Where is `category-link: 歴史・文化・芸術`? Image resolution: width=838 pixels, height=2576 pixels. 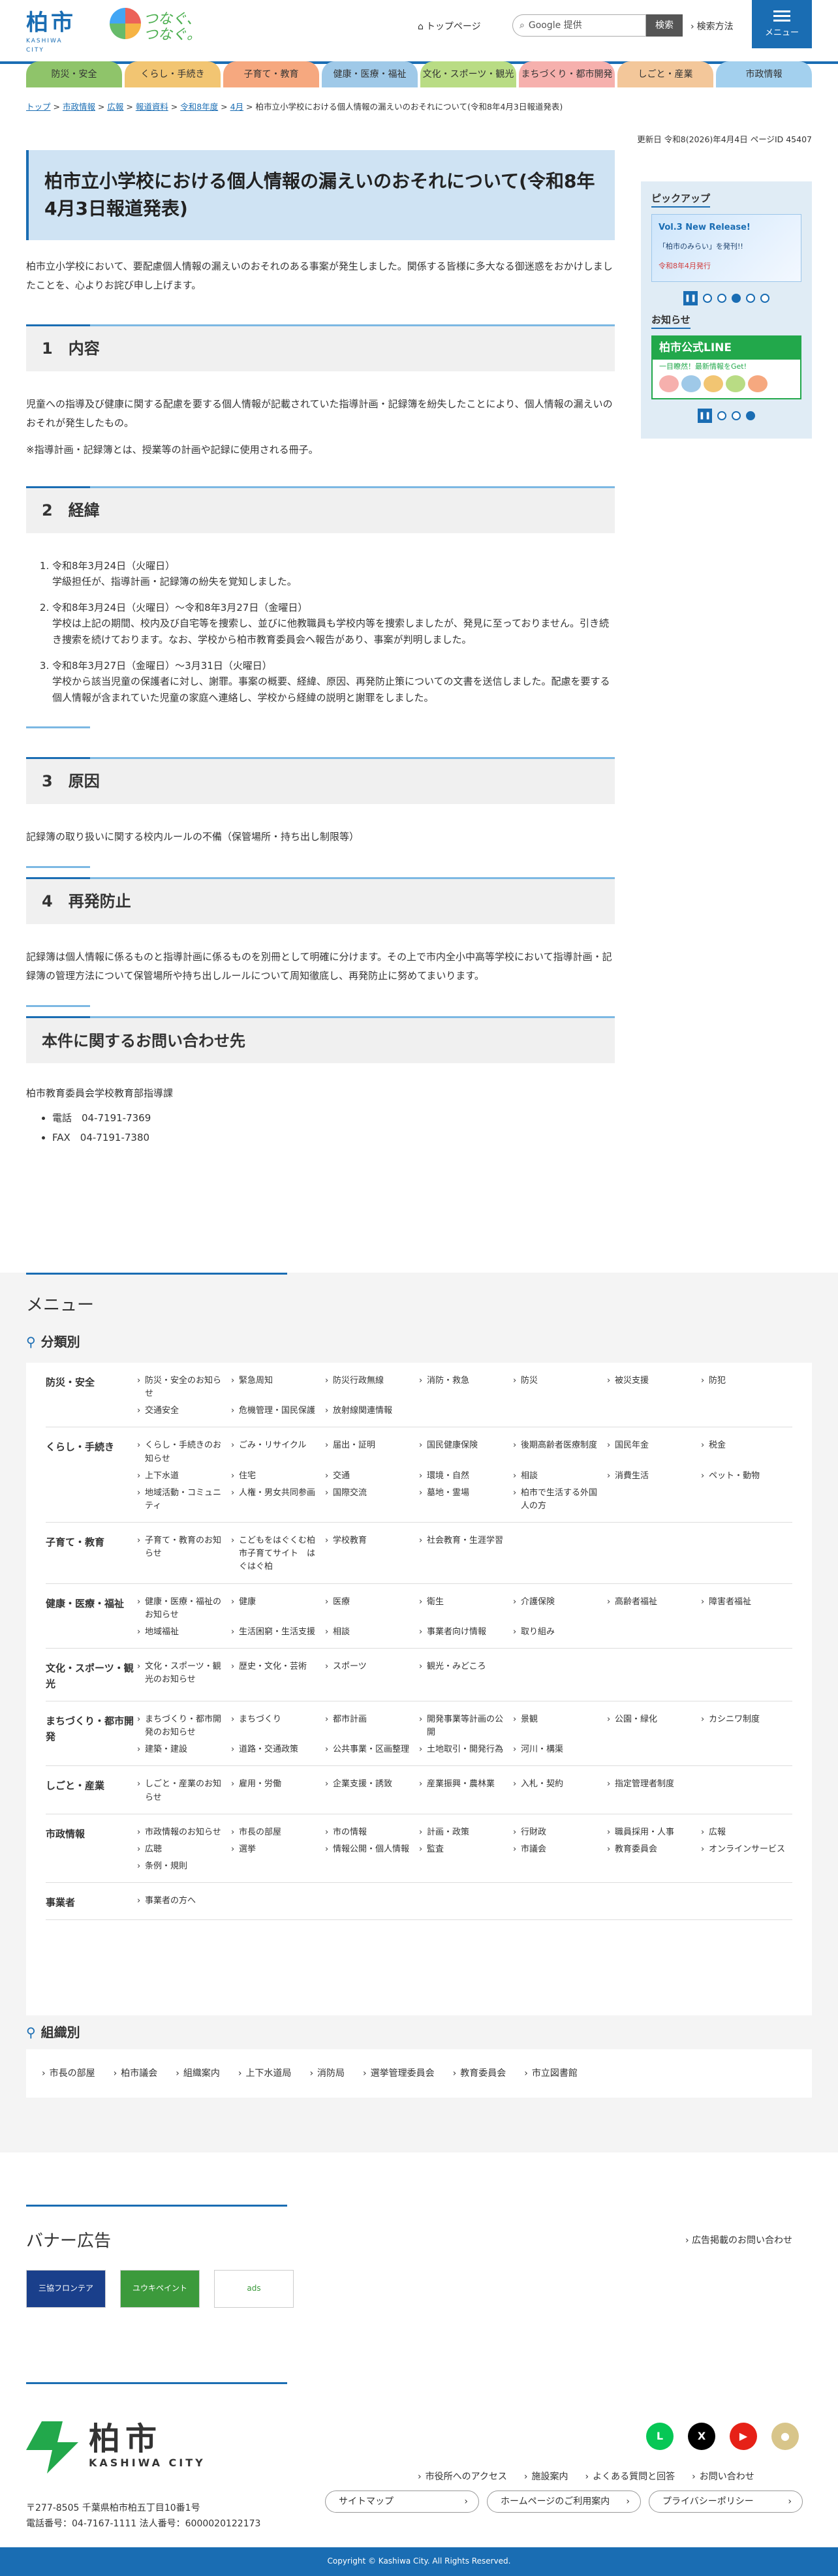
category-link: 歴史・文化・芸術 is located at coordinates (276, 1676).